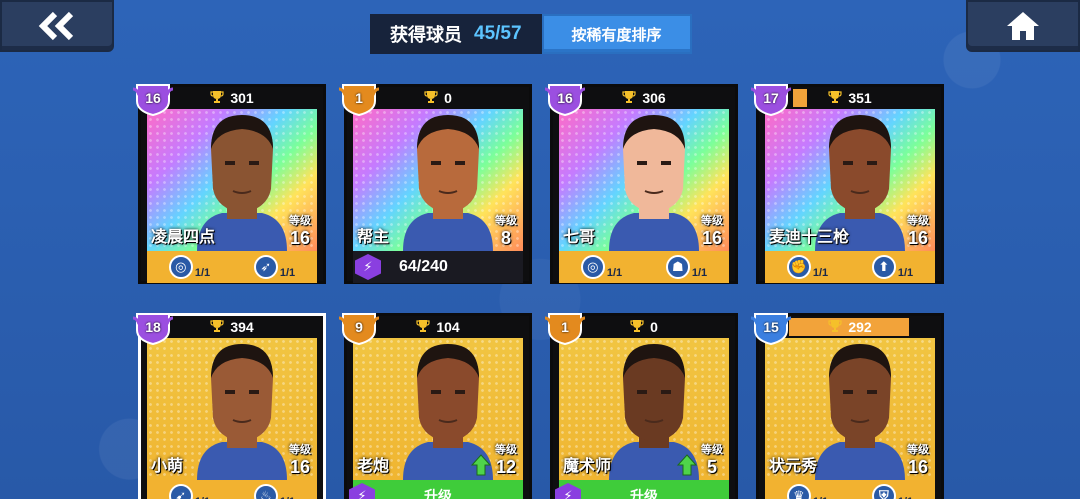 The image size is (1080, 499). I want to click on skill-slot: ✊ 1/1, so click(807, 267).